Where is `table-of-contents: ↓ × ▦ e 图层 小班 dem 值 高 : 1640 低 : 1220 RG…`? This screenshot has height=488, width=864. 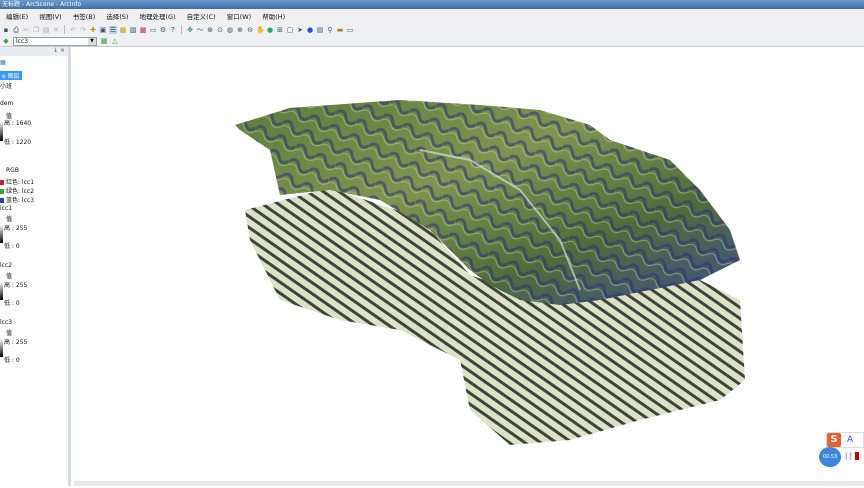 table-of-contents: ↓ × ▦ e 图层 小班 dem 值 高 : 1640 低 : 1220 RG… is located at coordinates (35, 266).